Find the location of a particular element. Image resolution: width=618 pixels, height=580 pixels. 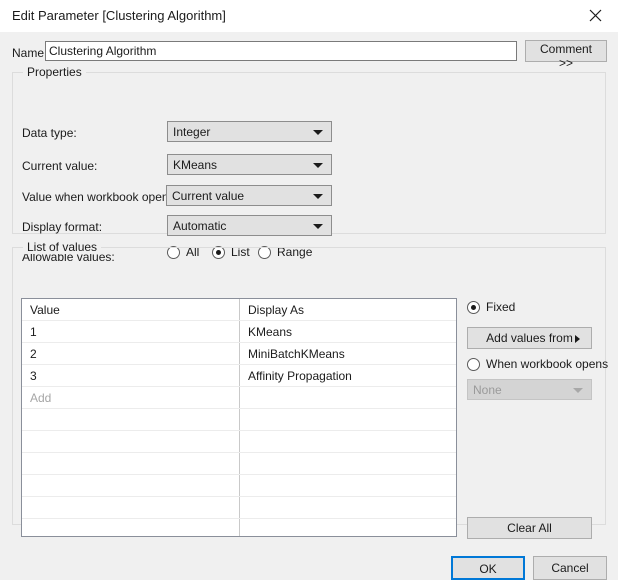

display-format-label: Display format: is located at coordinates (62, 227).